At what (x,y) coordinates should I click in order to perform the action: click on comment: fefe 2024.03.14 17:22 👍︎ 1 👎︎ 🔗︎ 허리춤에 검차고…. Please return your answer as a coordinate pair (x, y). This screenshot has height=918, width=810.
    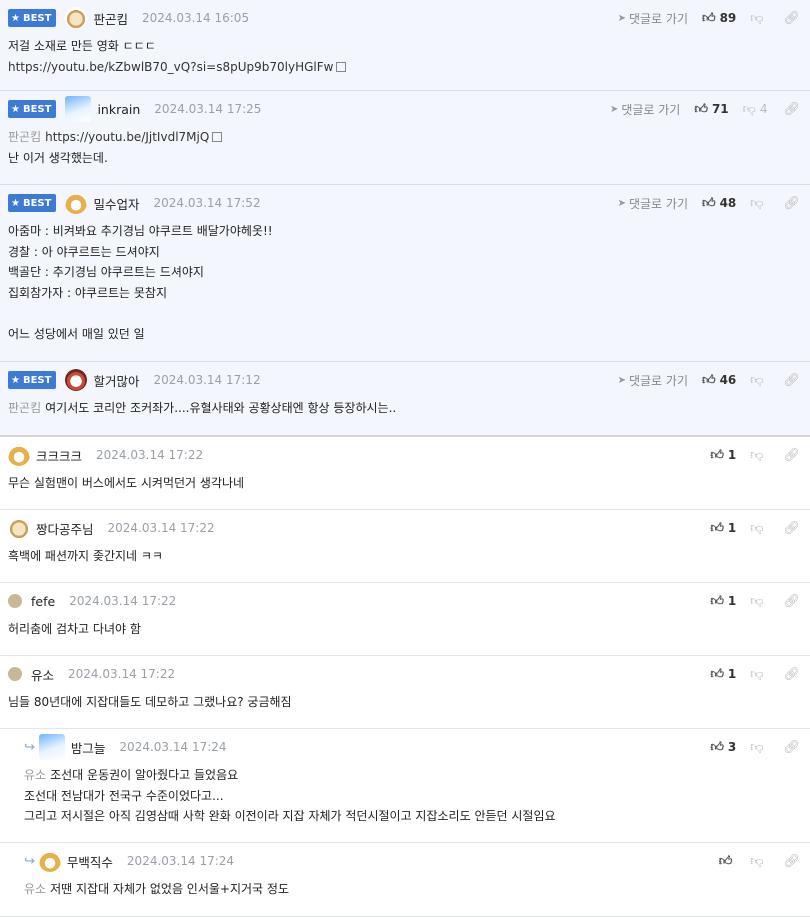
    Looking at the image, I should click on (405, 619).